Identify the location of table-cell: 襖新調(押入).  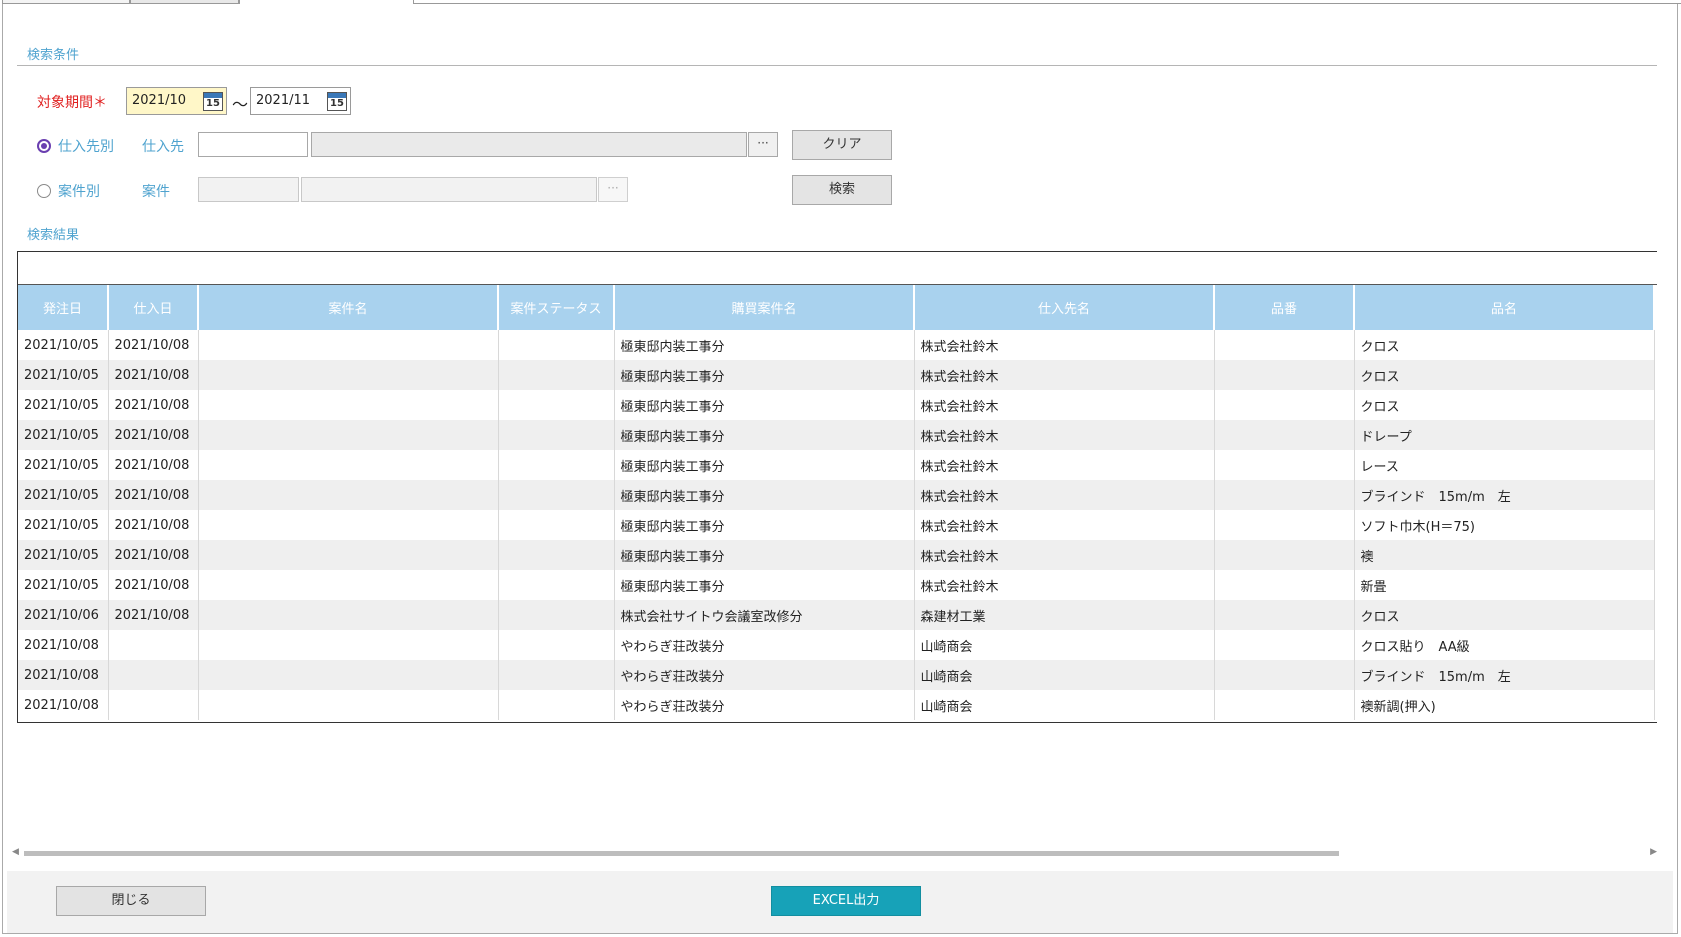
(1504, 705).